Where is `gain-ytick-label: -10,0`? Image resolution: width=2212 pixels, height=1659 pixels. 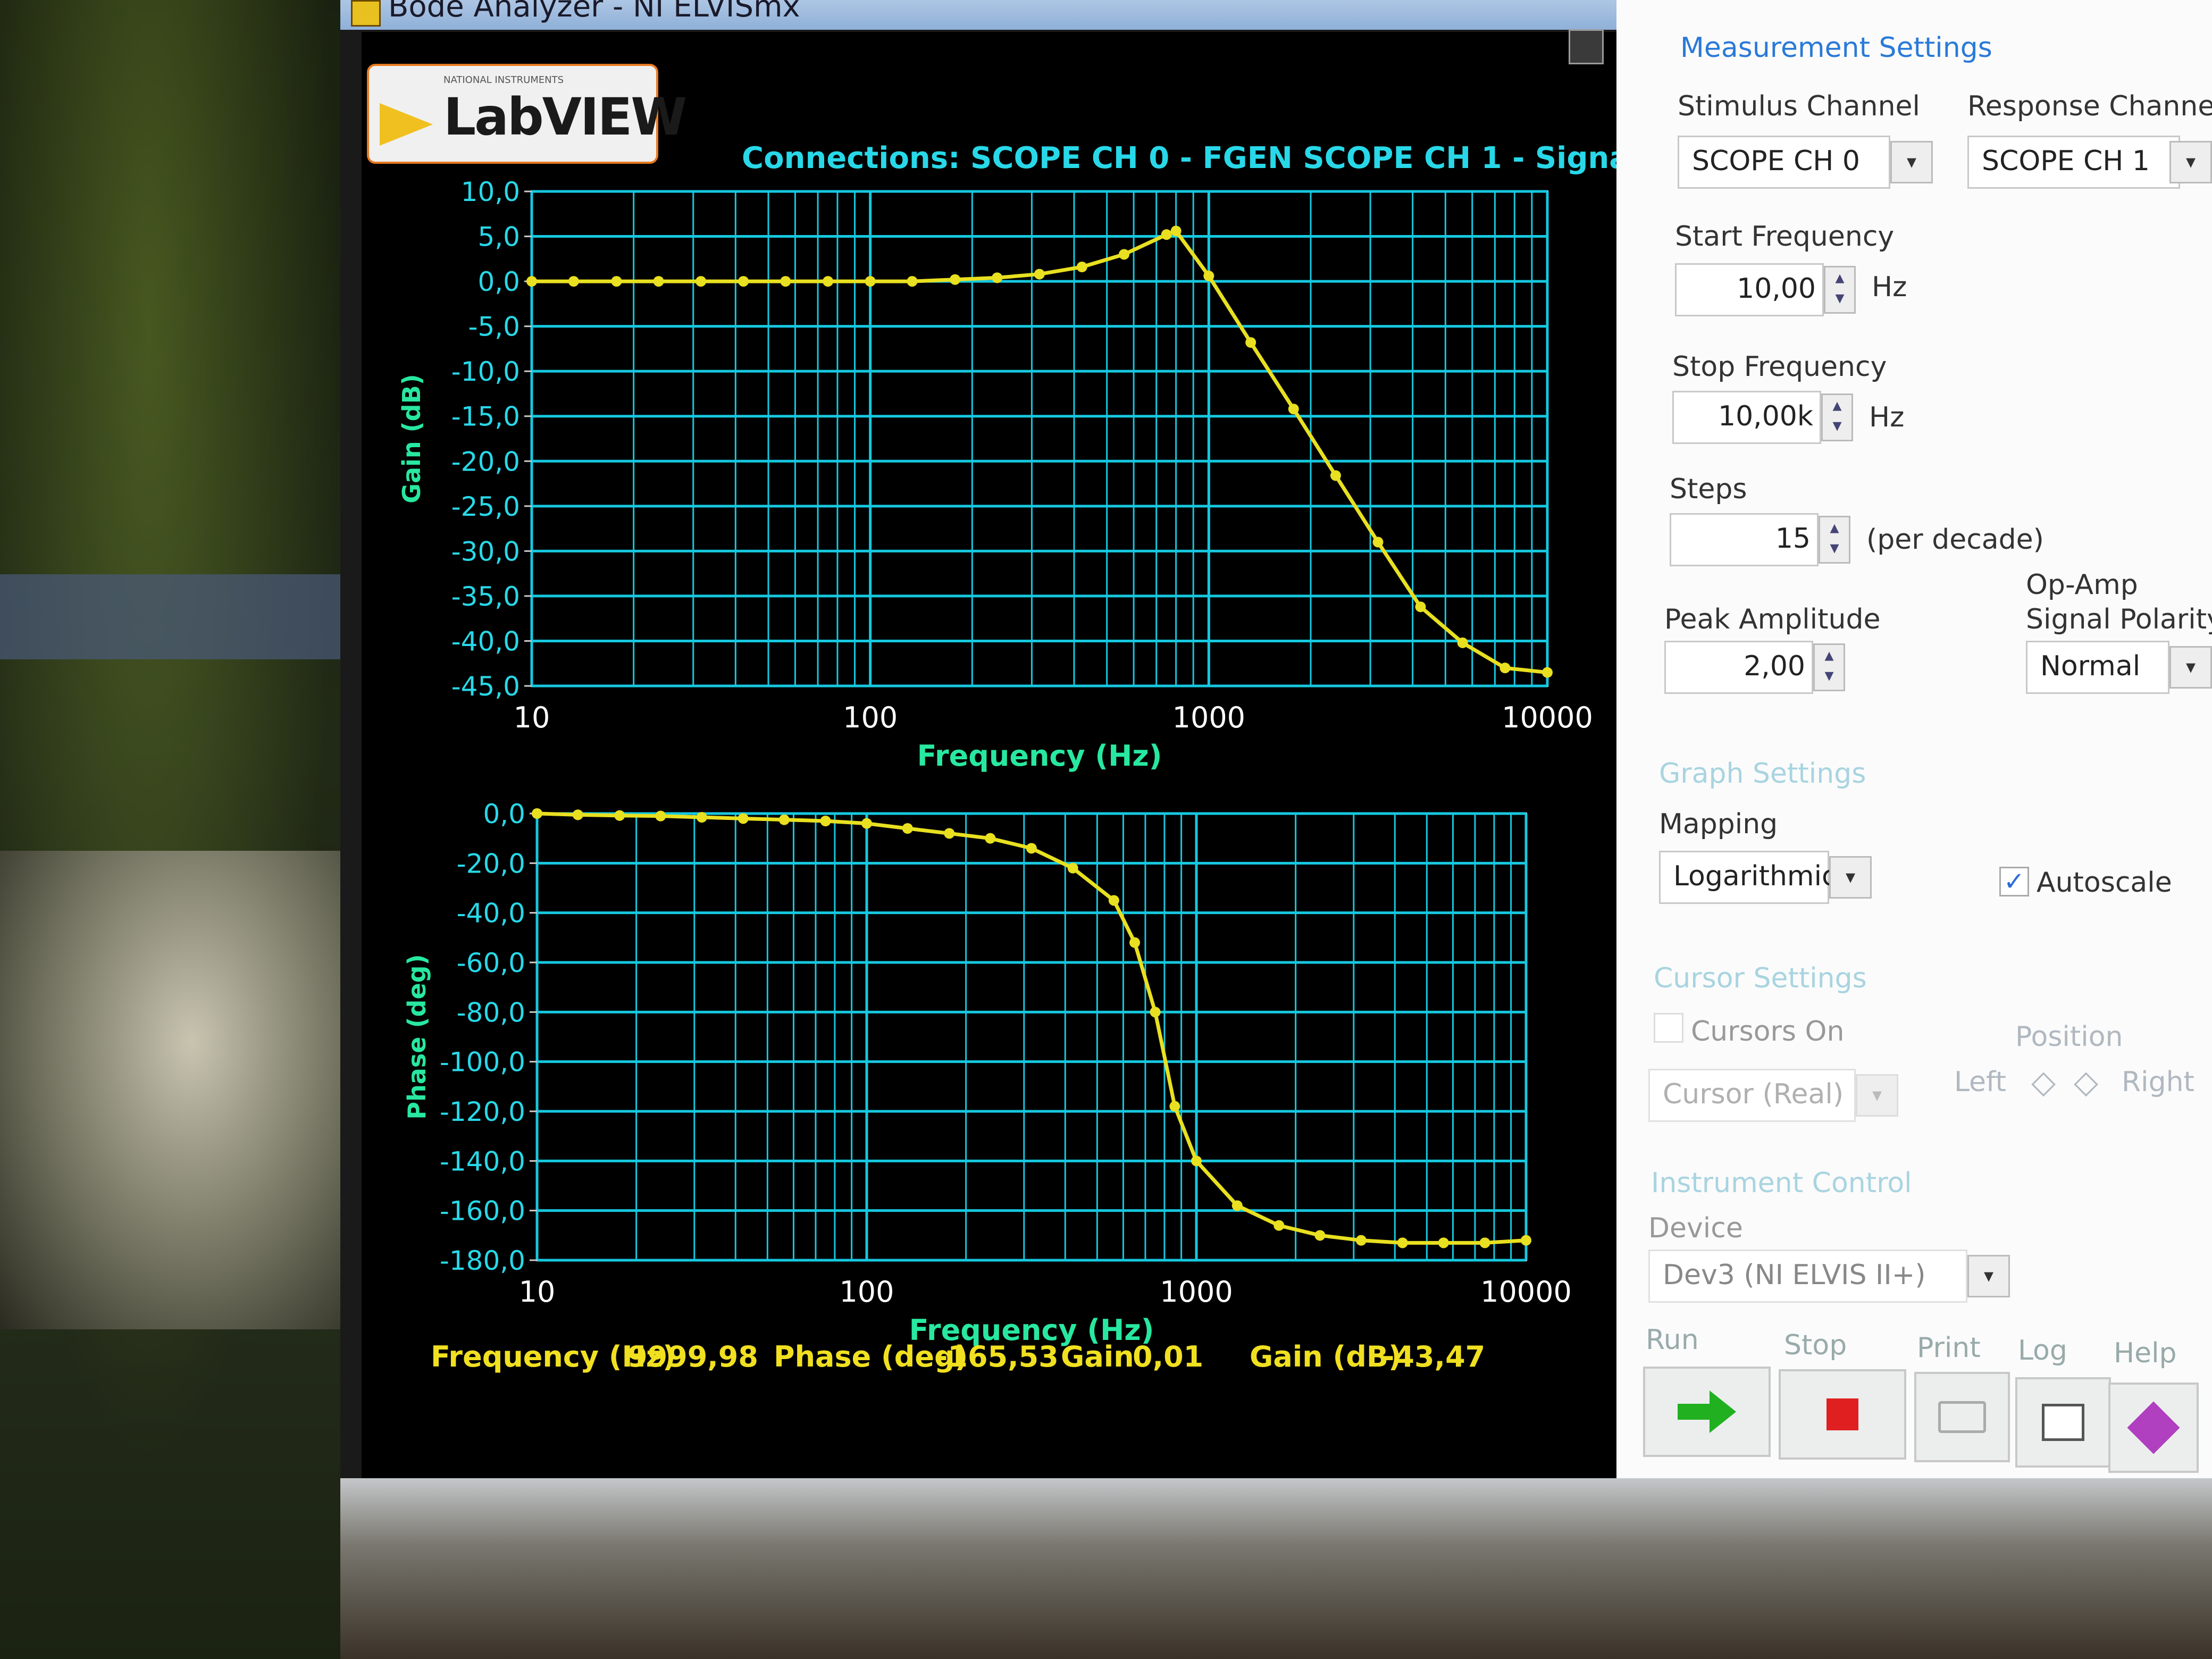 gain-ytick-label: -10,0 is located at coordinates (485, 371).